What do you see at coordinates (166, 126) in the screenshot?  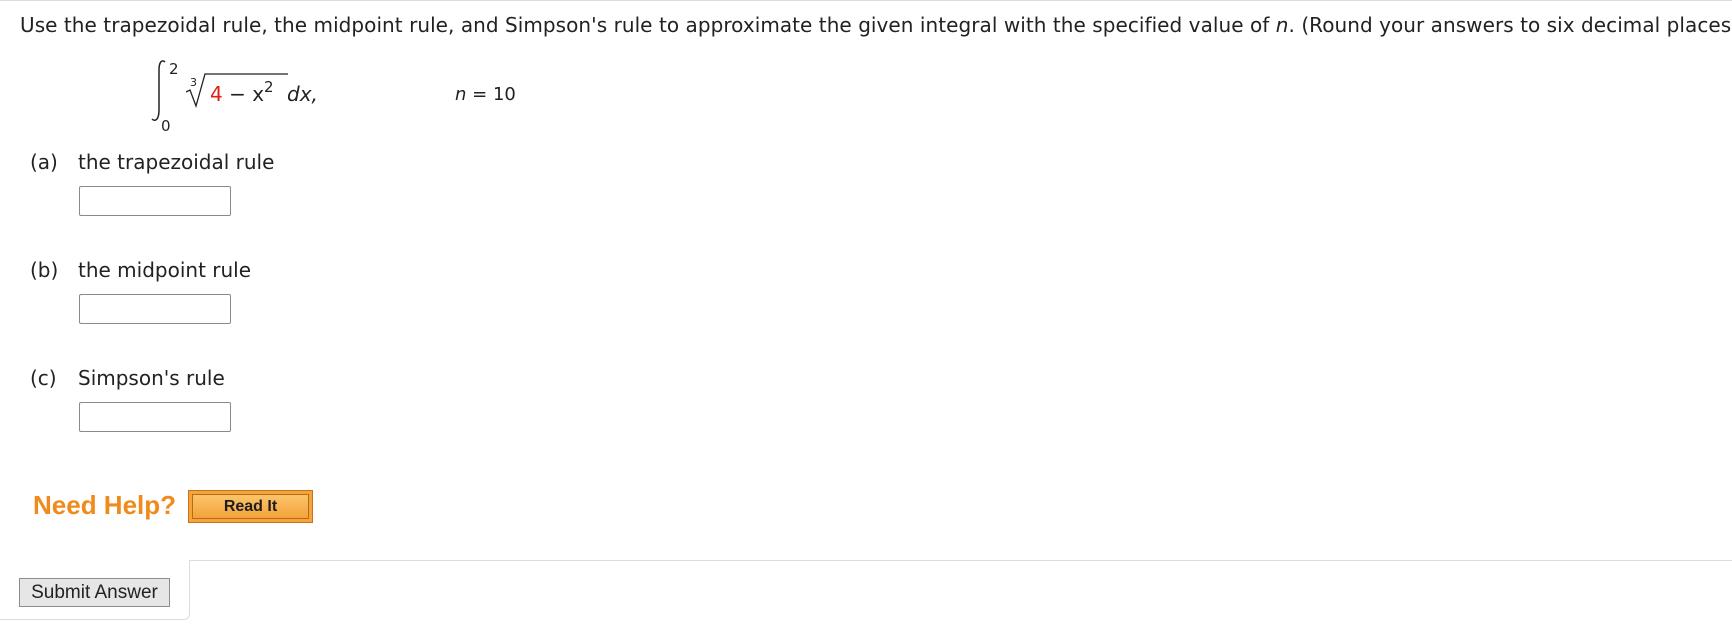 I see `integral-lower-limit: 0` at bounding box center [166, 126].